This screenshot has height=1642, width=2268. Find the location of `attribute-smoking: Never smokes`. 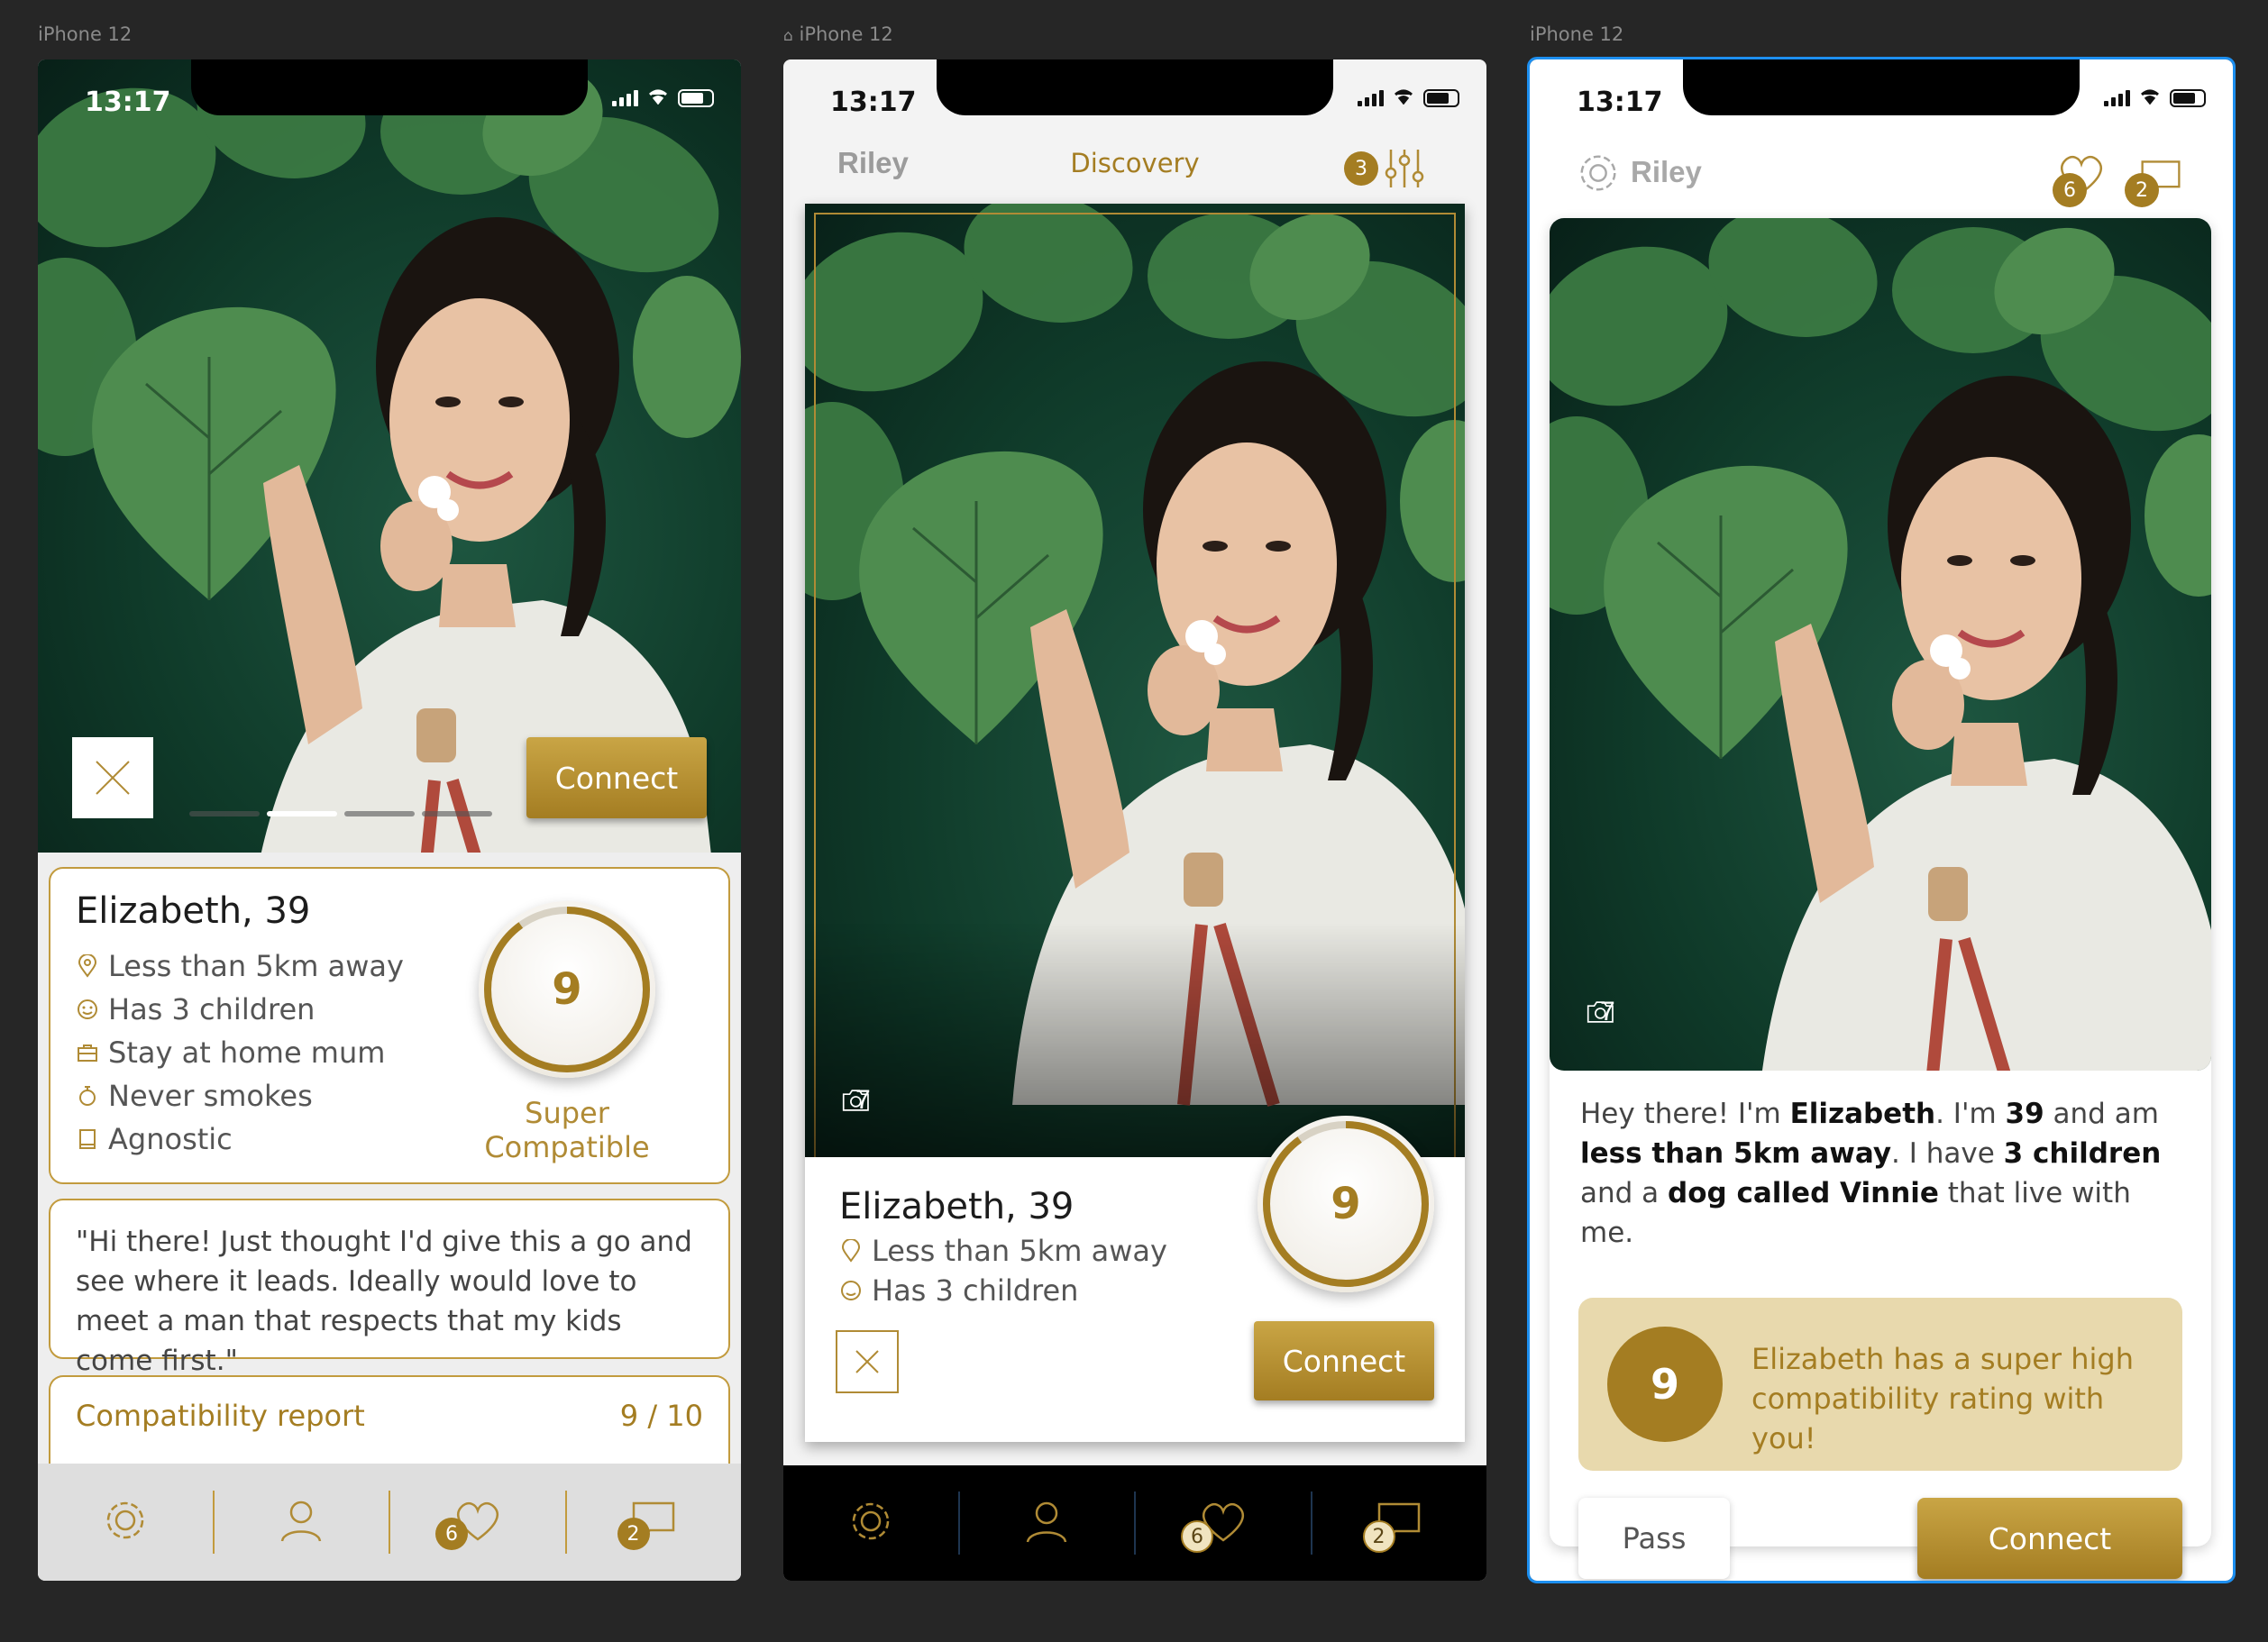

attribute-smoking: Never smokes is located at coordinates (240, 1095).